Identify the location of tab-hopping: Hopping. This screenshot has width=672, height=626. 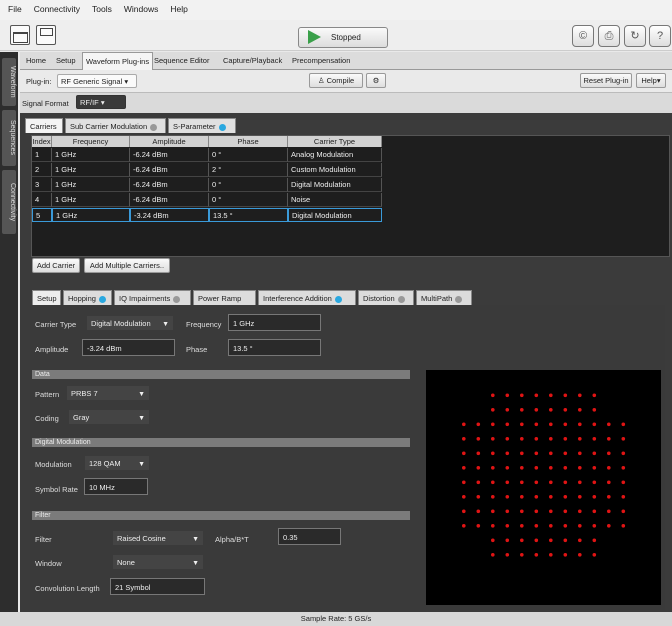
(87, 297).